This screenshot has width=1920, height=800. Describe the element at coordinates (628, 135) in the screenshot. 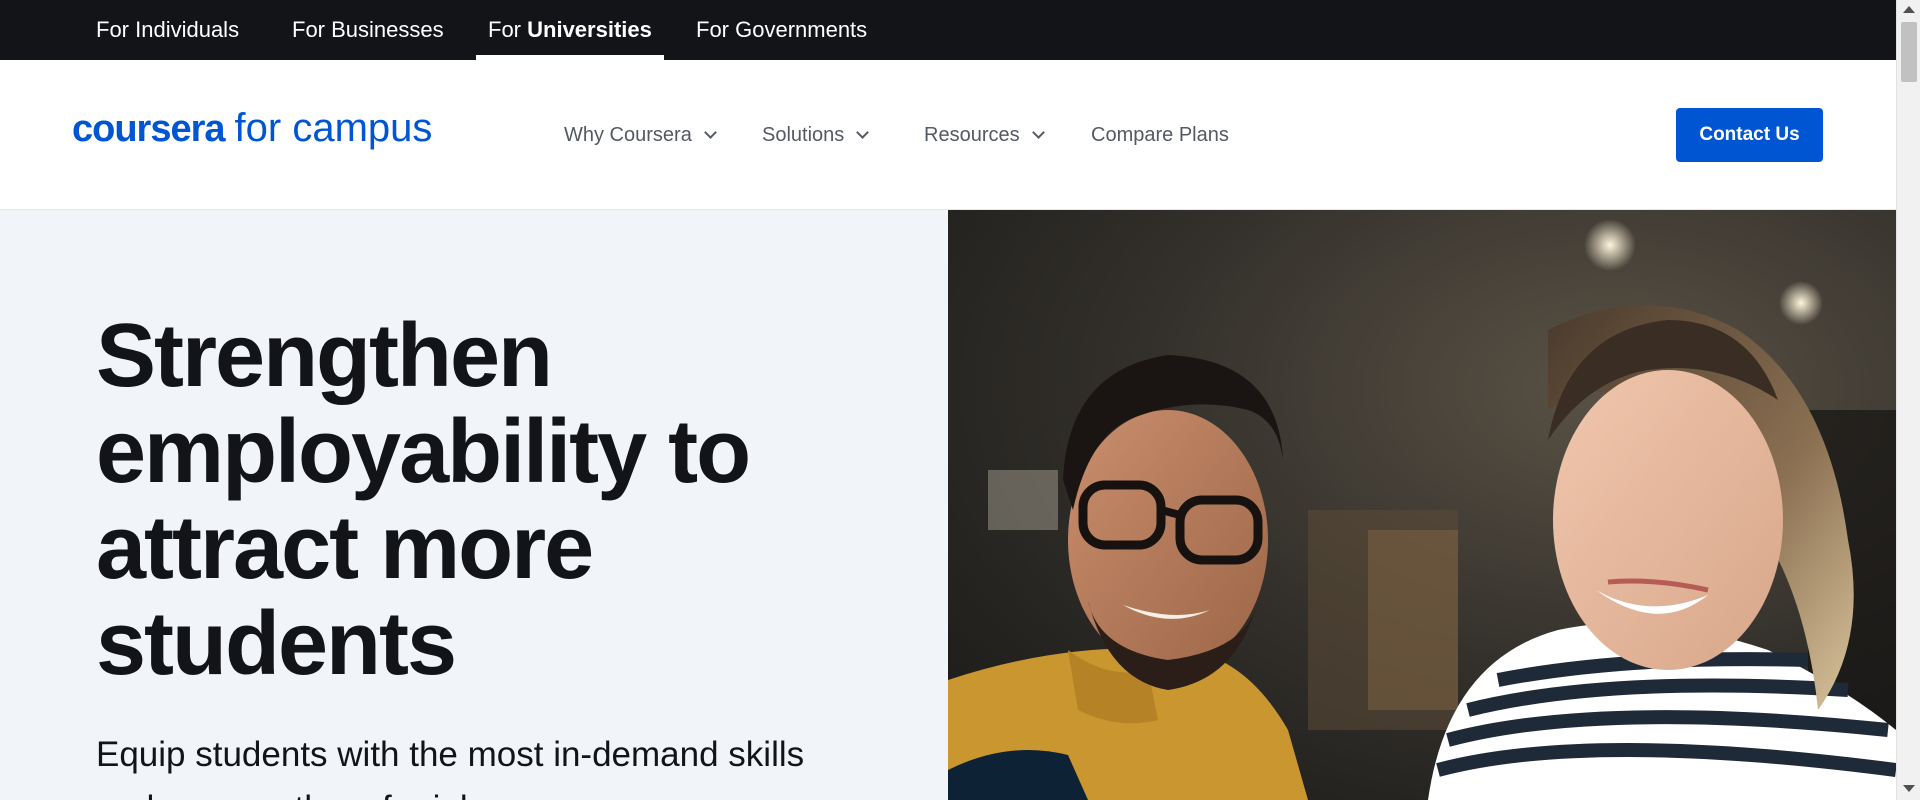

I see `nav-why-coursera-label: Why Coursera` at that location.